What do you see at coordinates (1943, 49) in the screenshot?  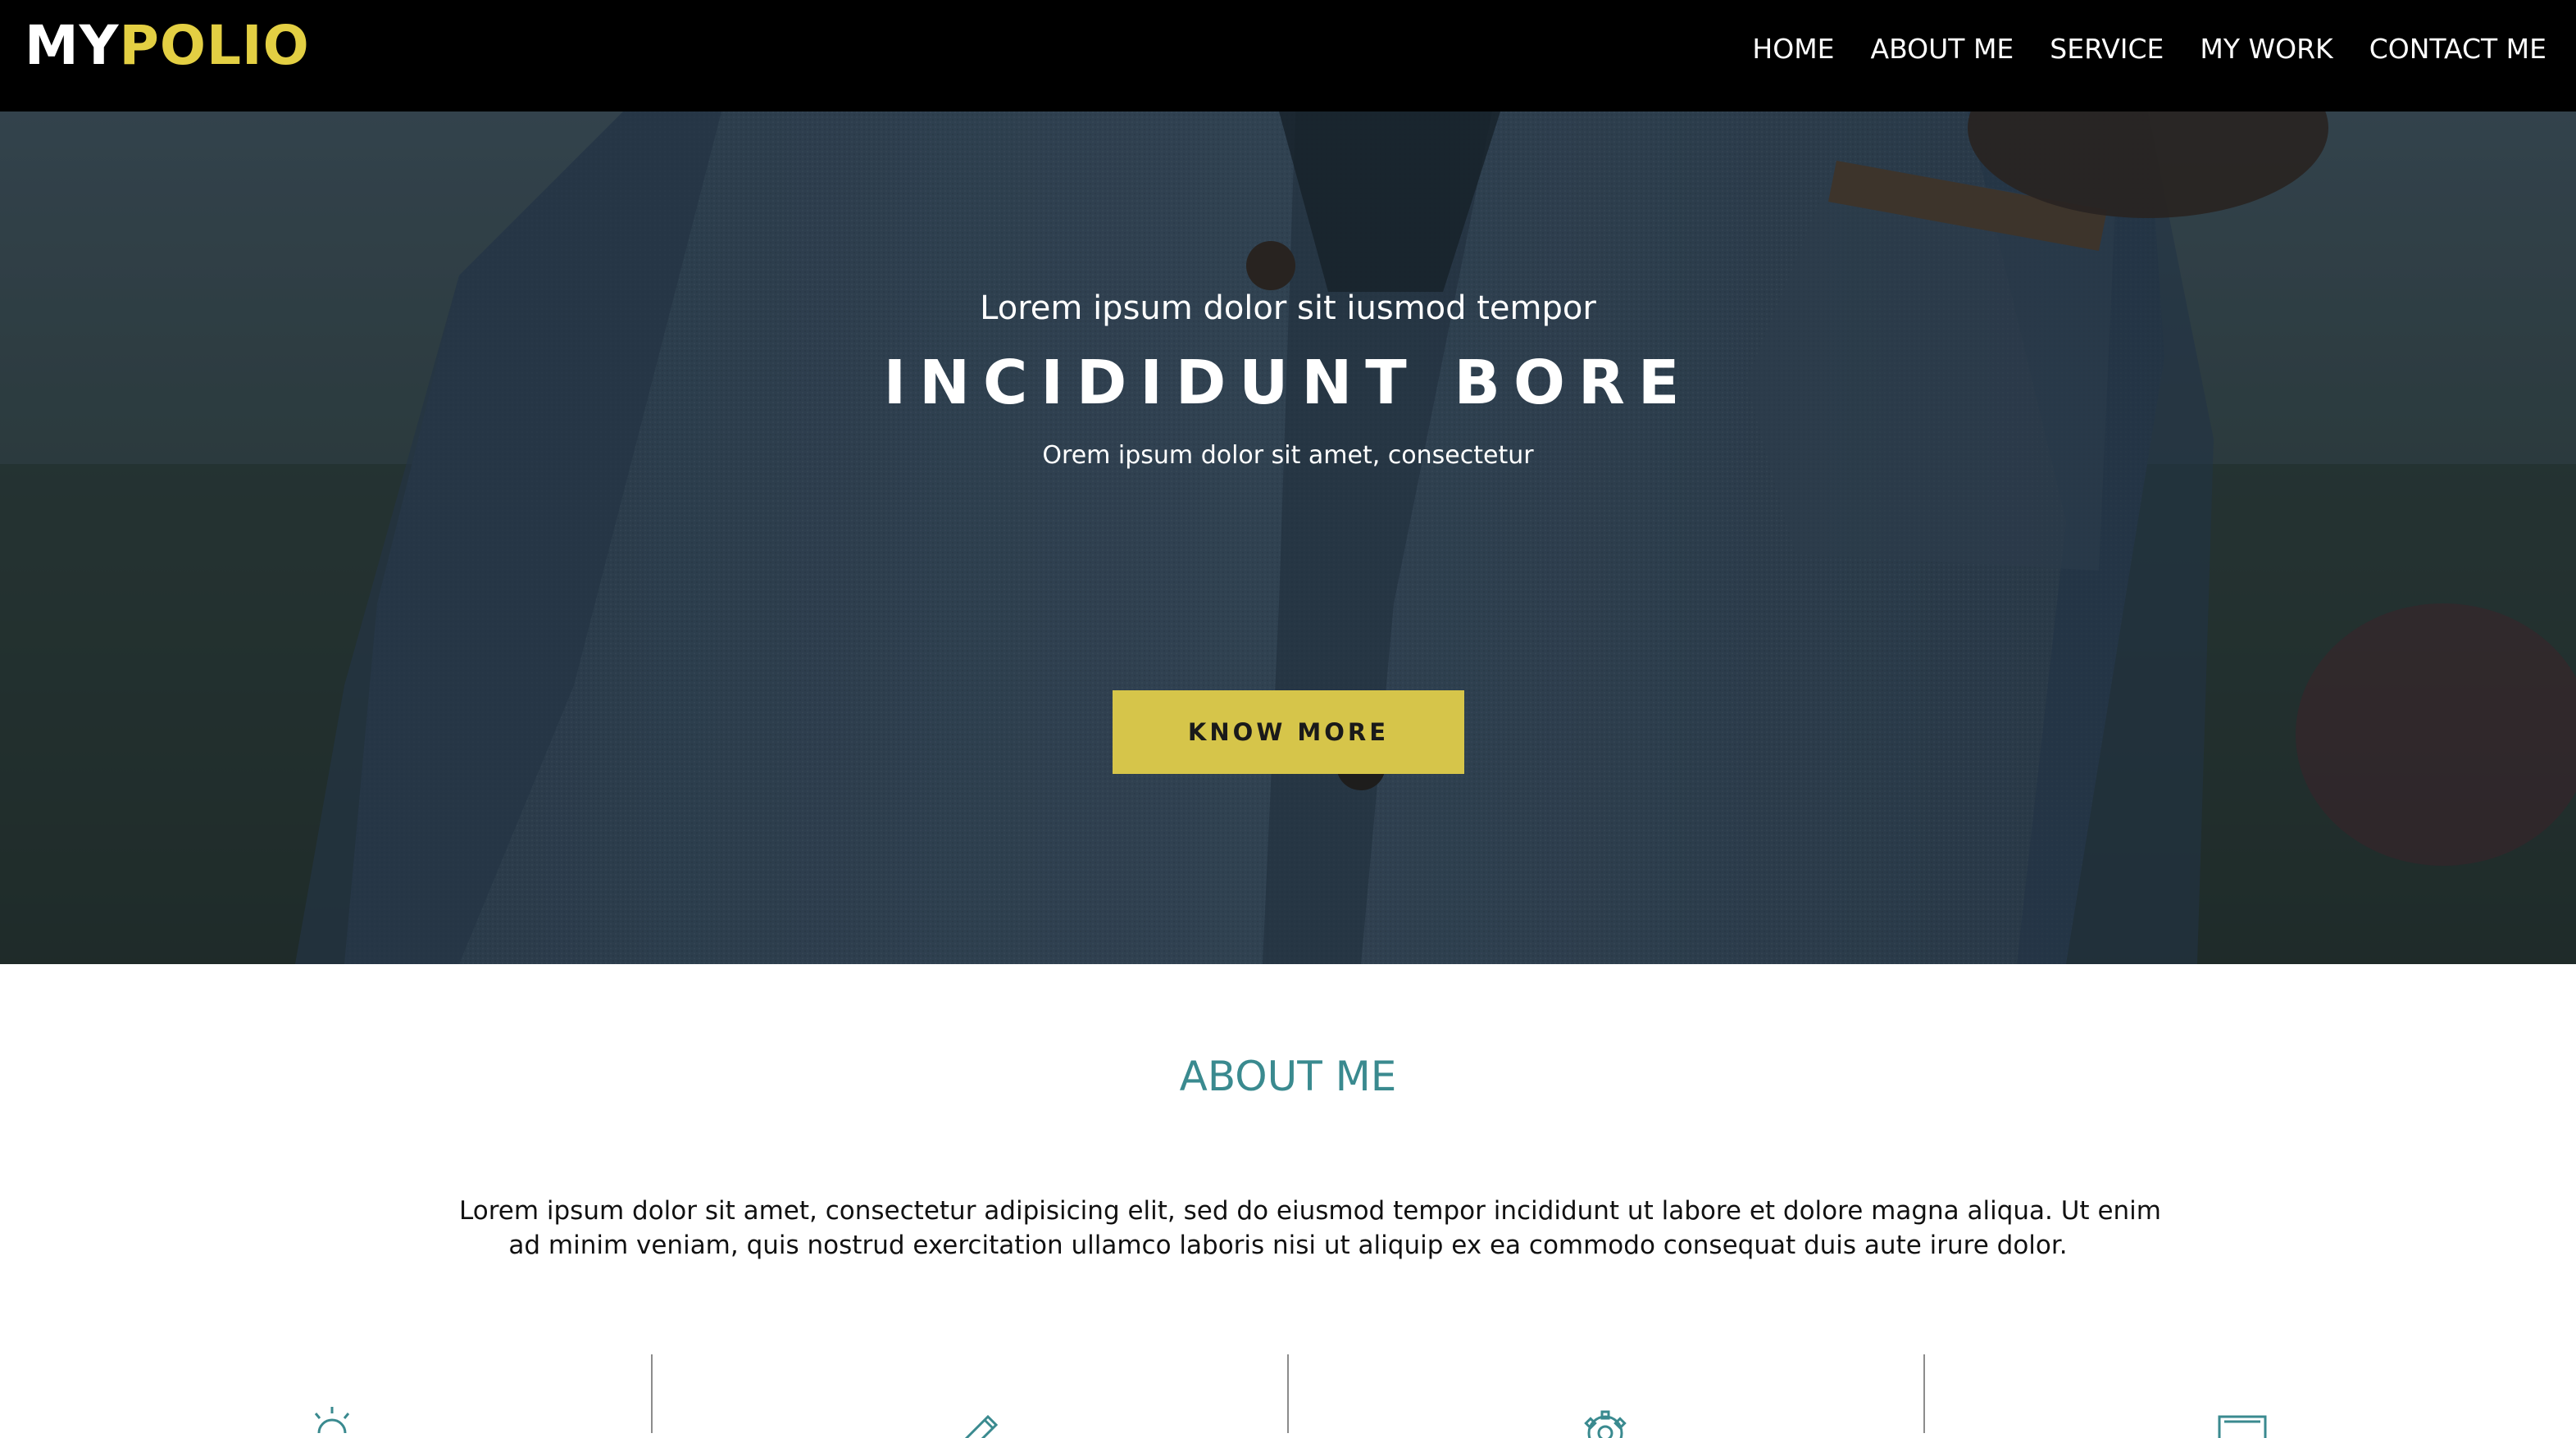 I see `nav-about-me: ABOUT ME` at bounding box center [1943, 49].